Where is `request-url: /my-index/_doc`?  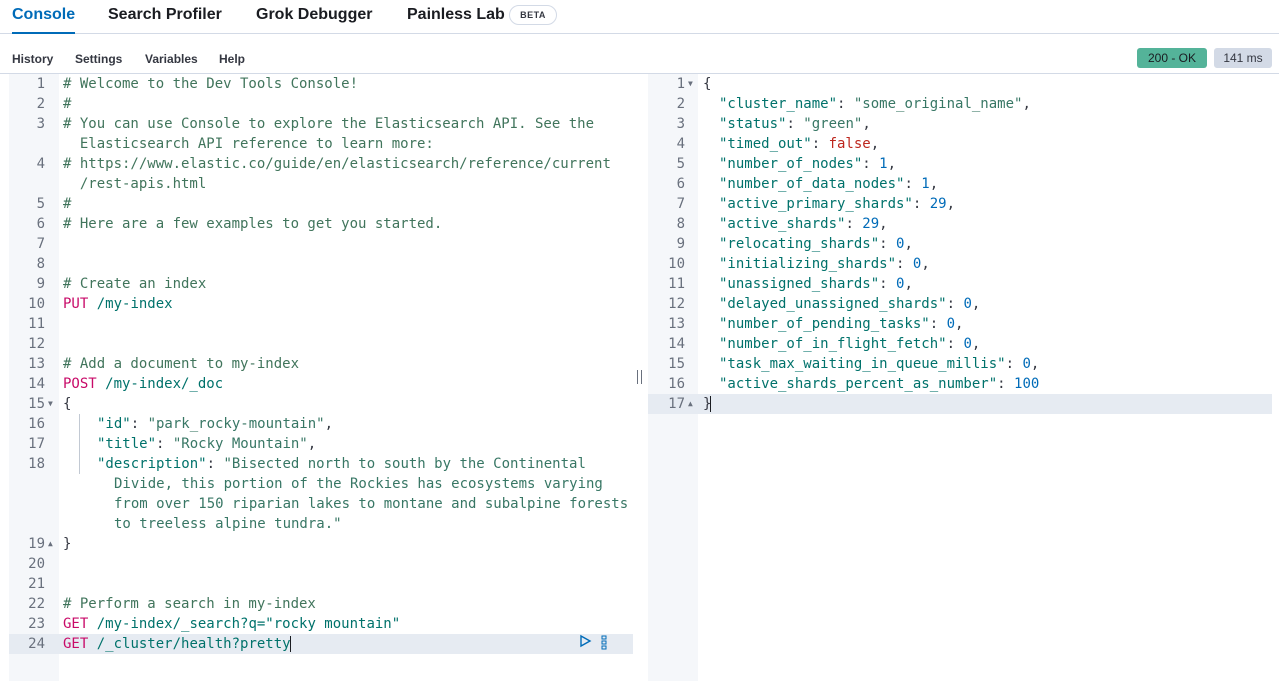
request-url: /my-index/_doc is located at coordinates (160, 384).